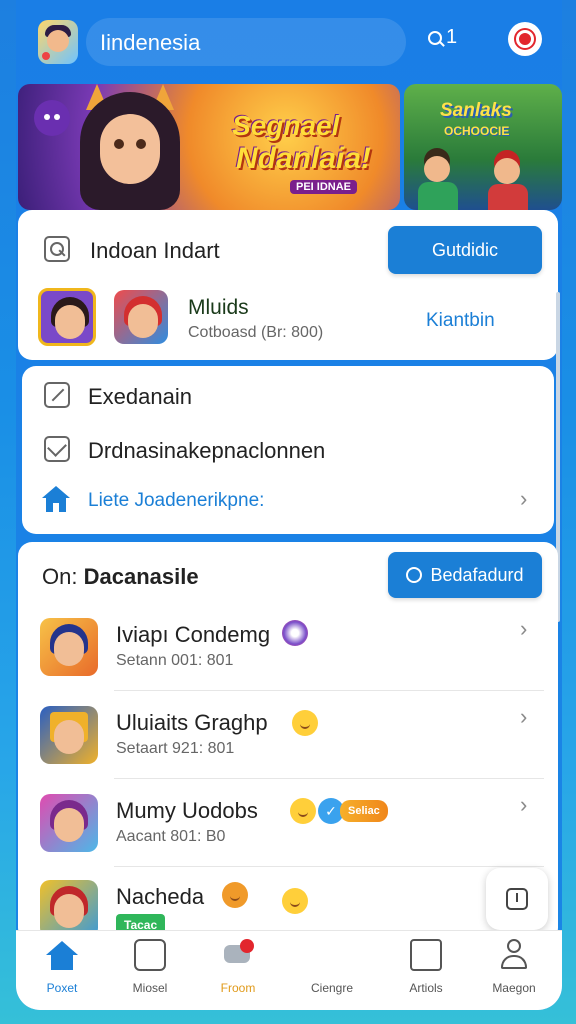 The width and height of the screenshot is (576, 1024). I want to click on section-heading: On: Dacanasile, so click(120, 577).